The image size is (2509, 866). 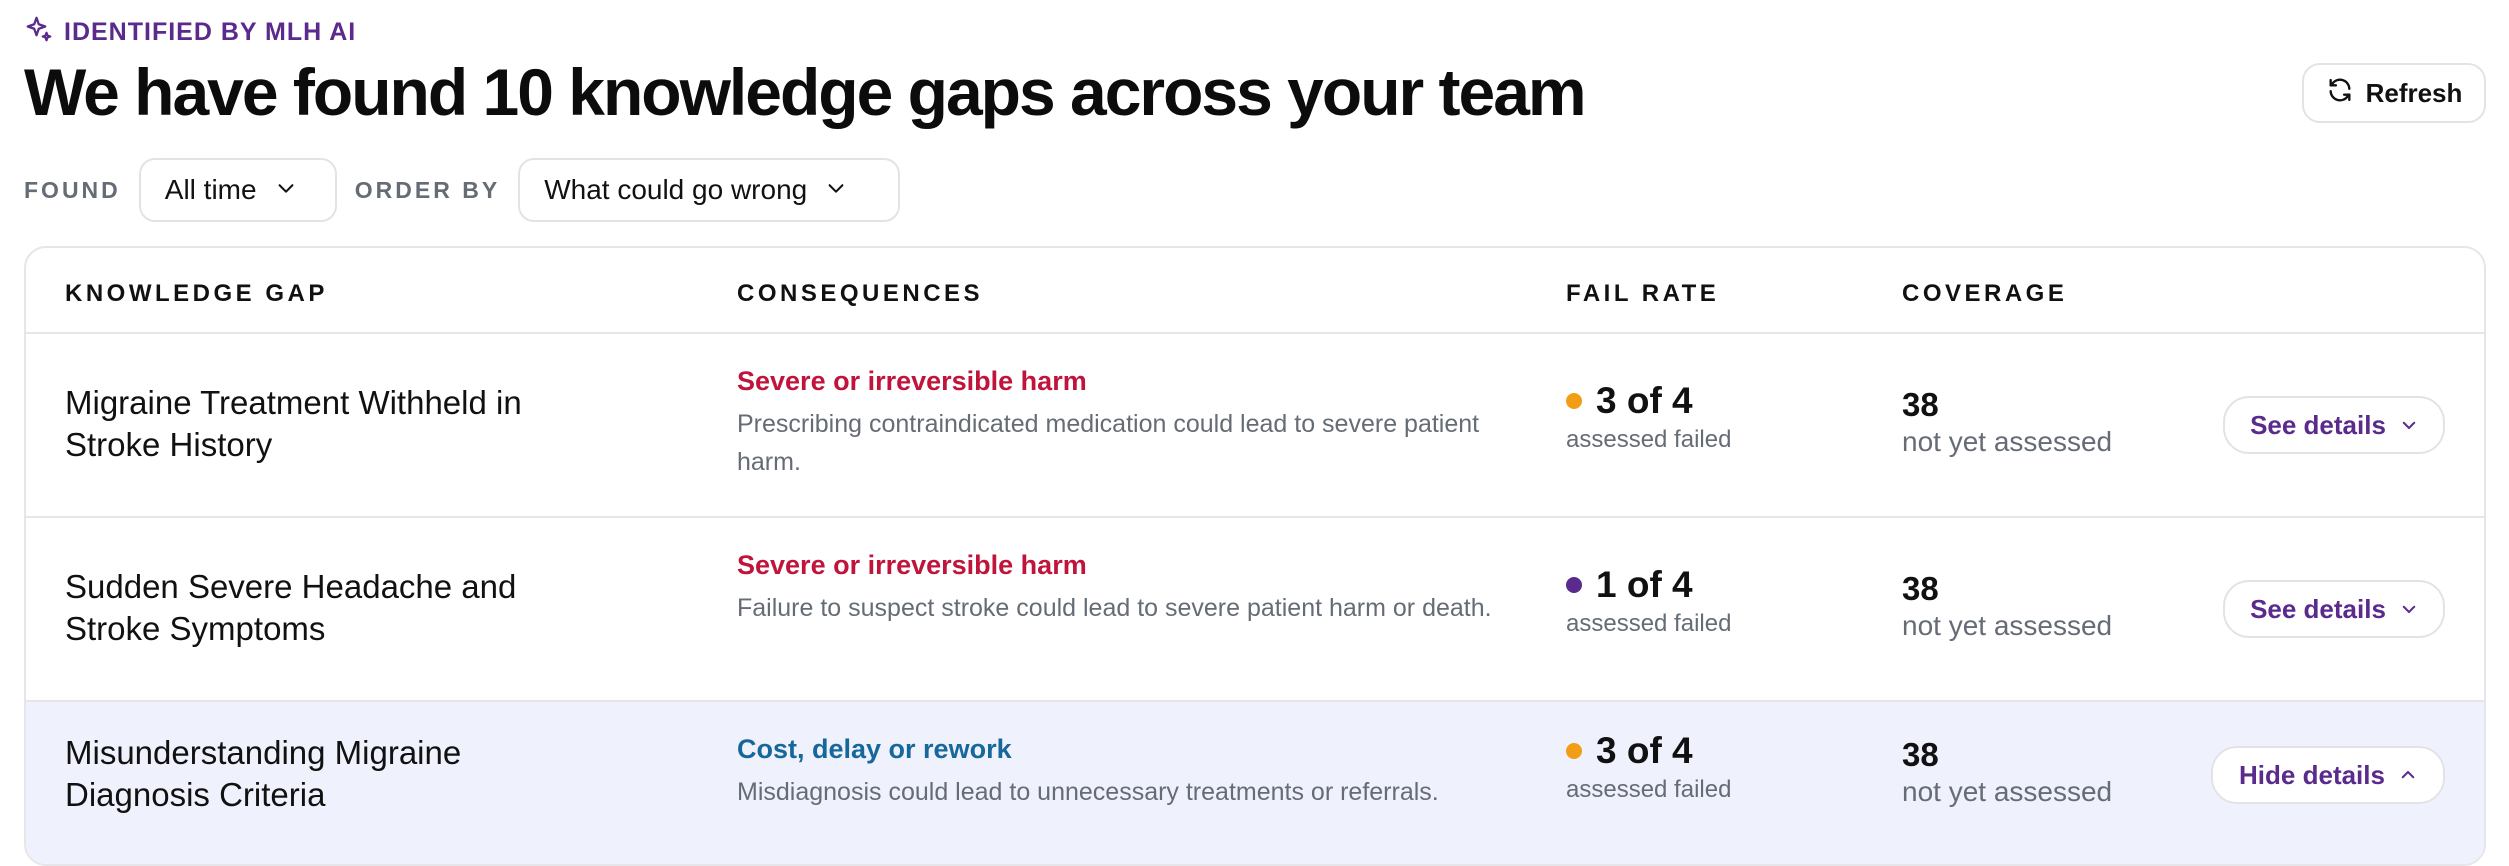 What do you see at coordinates (2312, 774) in the screenshot?
I see `details-button-label: Hide details` at bounding box center [2312, 774].